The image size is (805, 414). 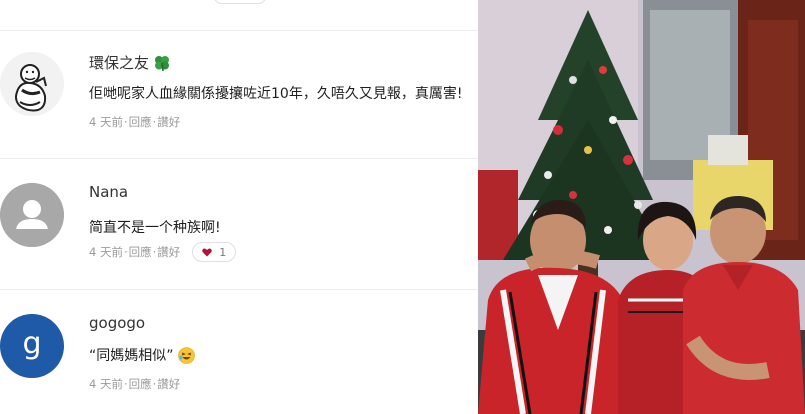 What do you see at coordinates (223, 252) in the screenshot?
I see `like-count: 1` at bounding box center [223, 252].